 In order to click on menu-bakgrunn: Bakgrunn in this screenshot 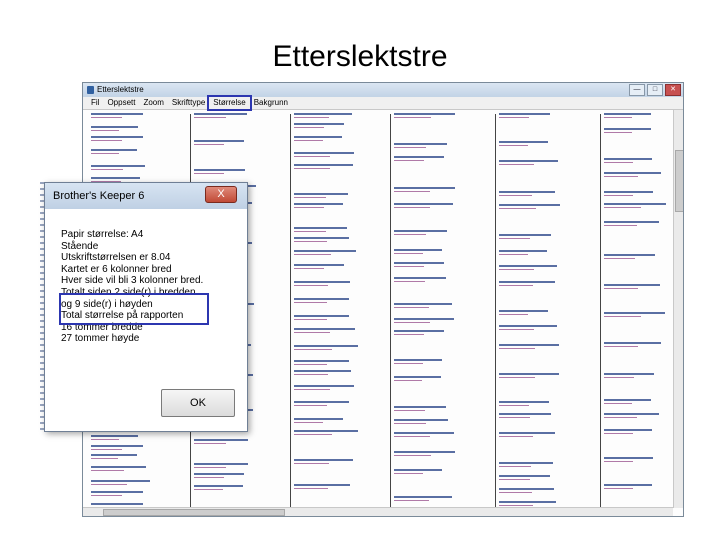, I will do `click(271, 103)`.